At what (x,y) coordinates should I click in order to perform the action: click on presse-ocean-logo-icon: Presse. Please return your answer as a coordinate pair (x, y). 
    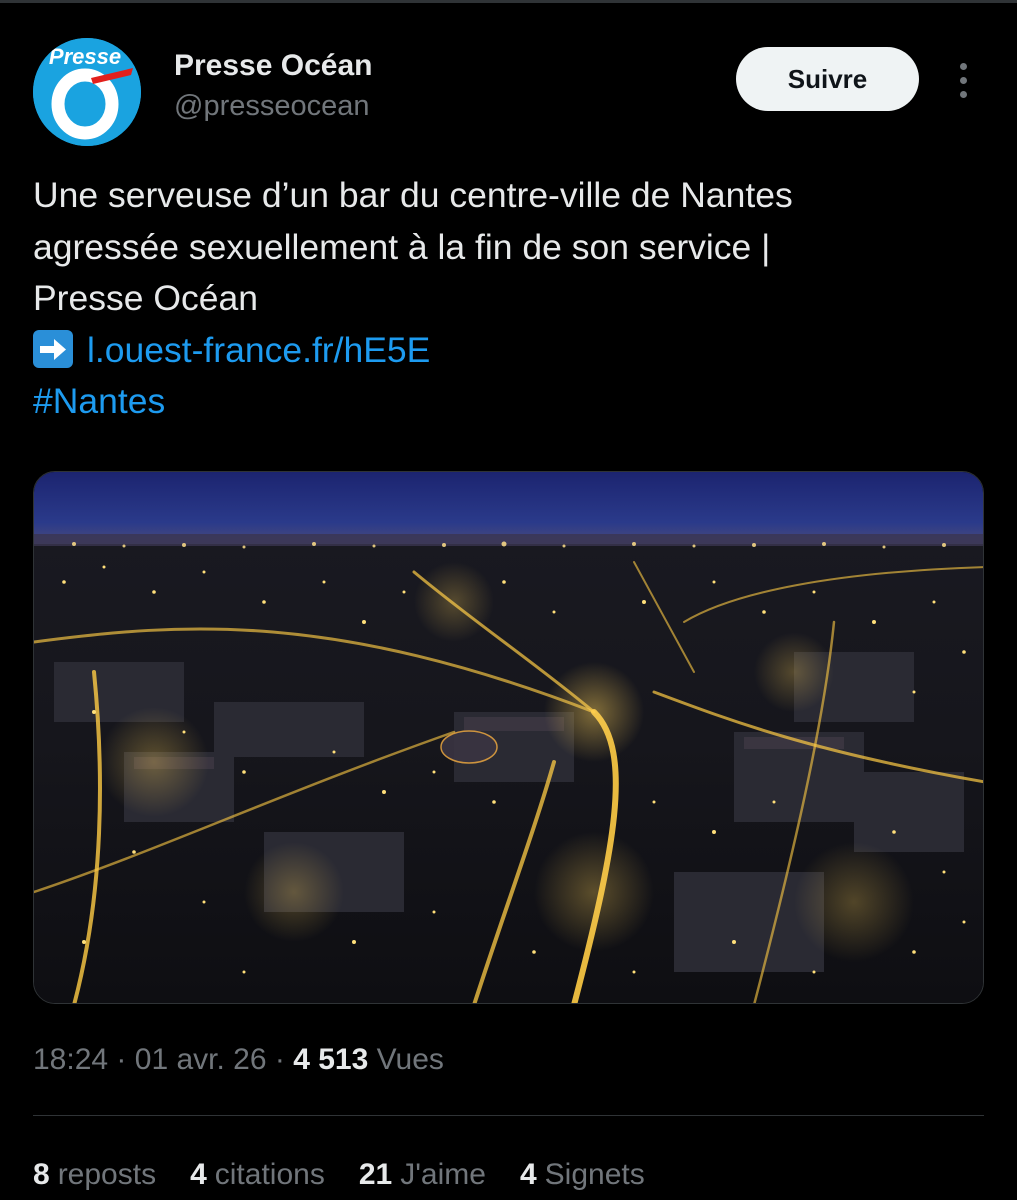
    Looking at the image, I should click on (87, 92).